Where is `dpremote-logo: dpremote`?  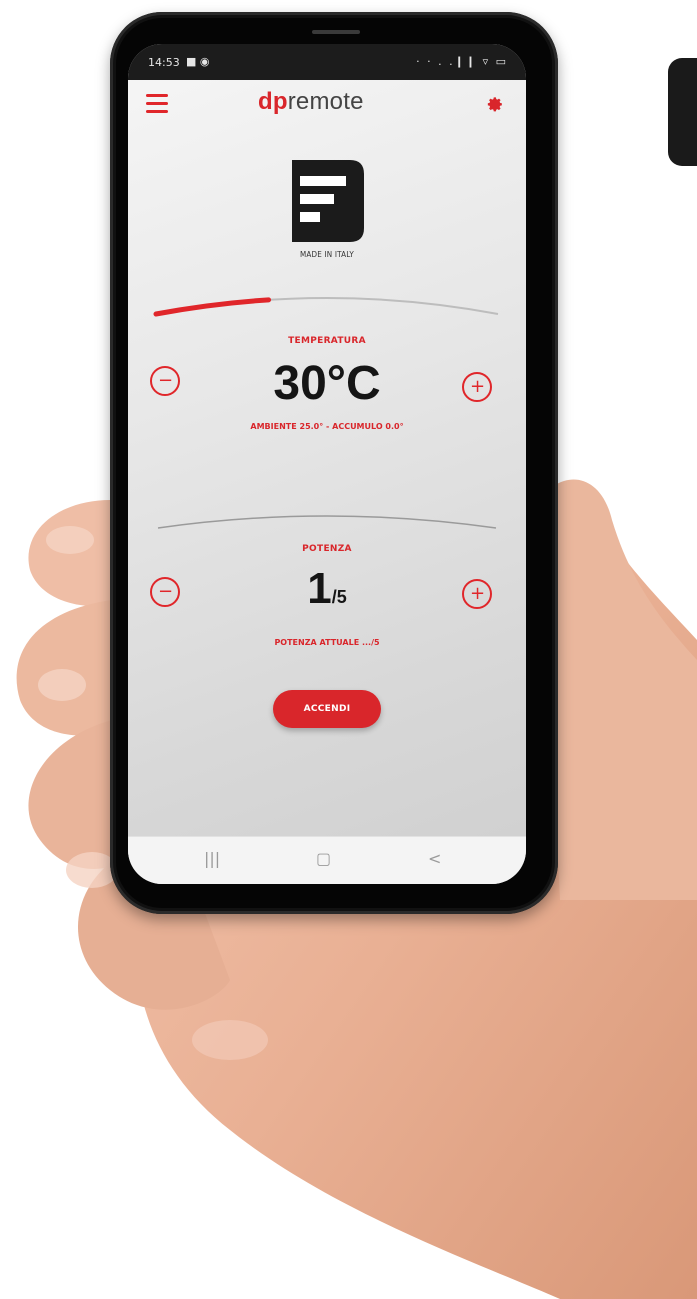
dpremote-logo: dpremote is located at coordinates (311, 102).